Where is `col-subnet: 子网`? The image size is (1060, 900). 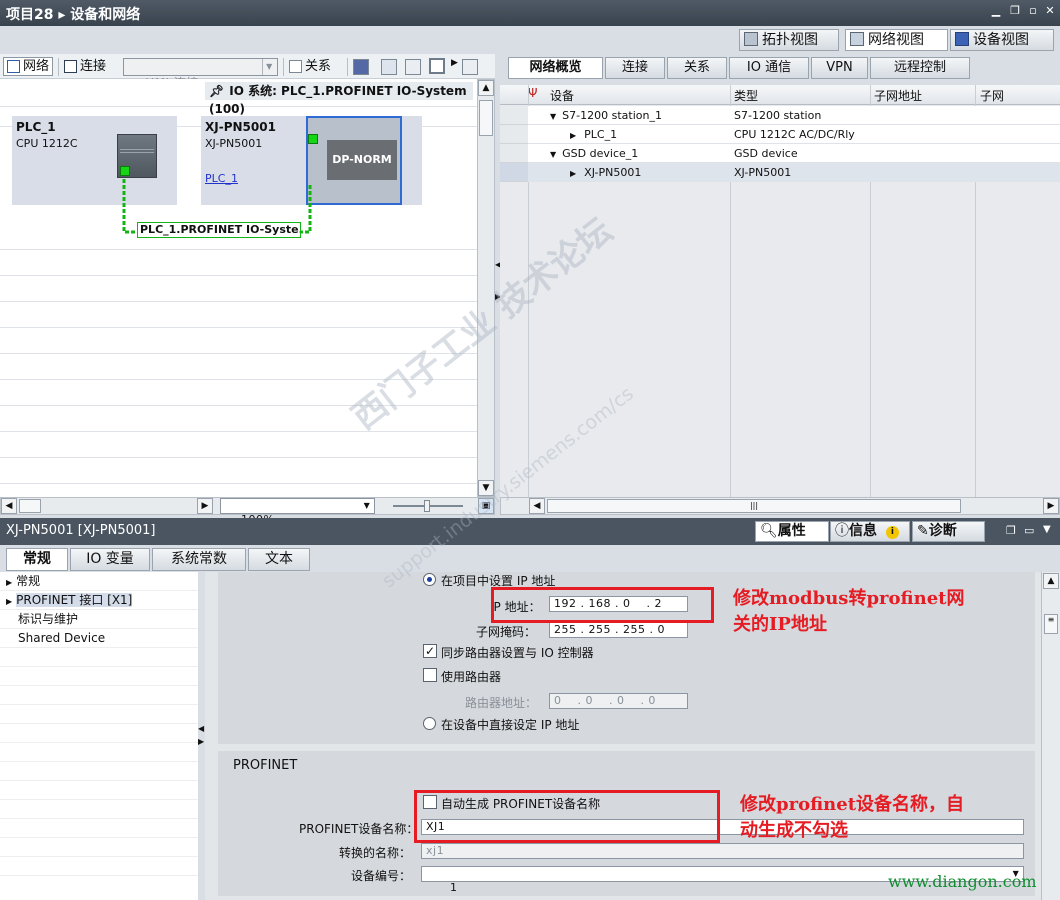 col-subnet: 子网 is located at coordinates (992, 95).